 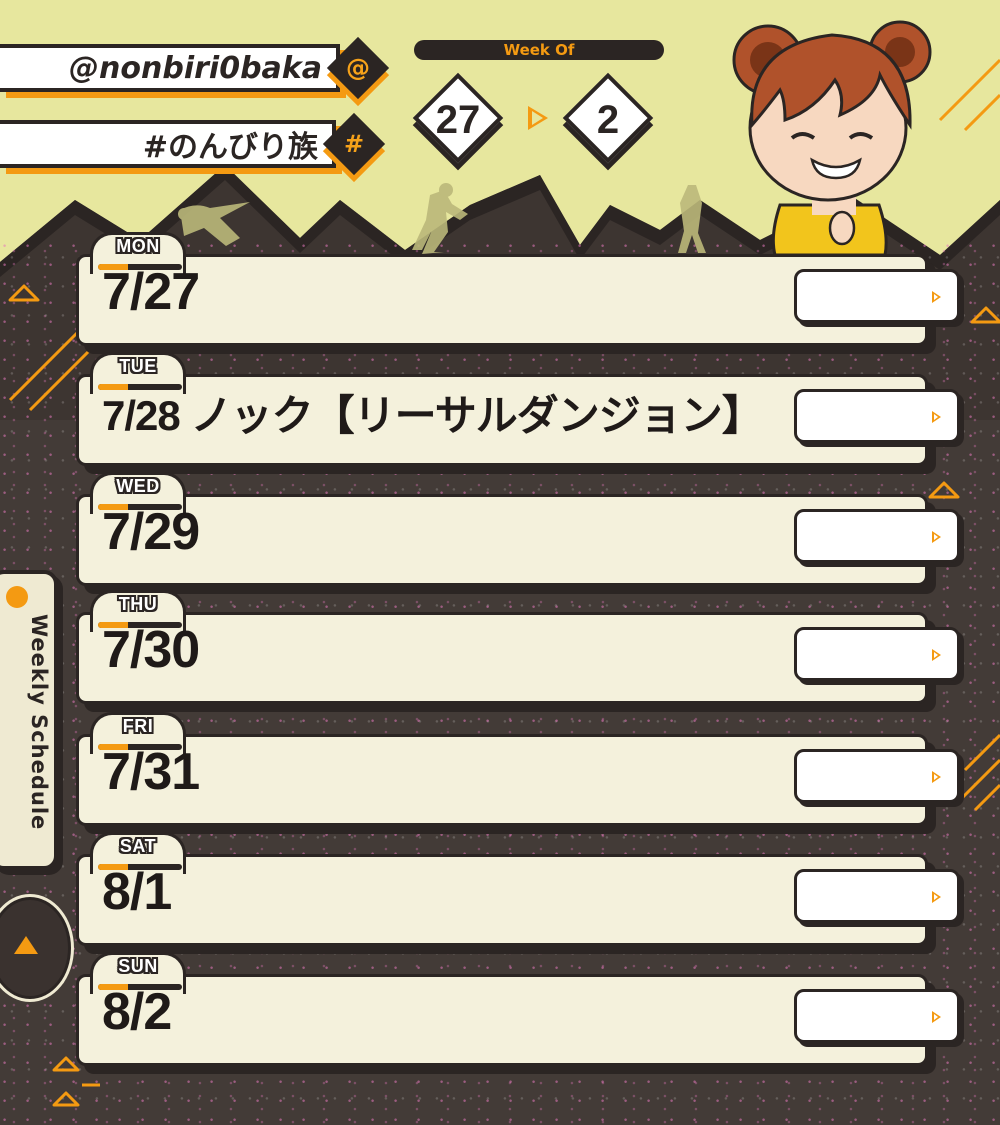 What do you see at coordinates (151, 532) in the screenshot?
I see `day-schedule-text: 7/29` at bounding box center [151, 532].